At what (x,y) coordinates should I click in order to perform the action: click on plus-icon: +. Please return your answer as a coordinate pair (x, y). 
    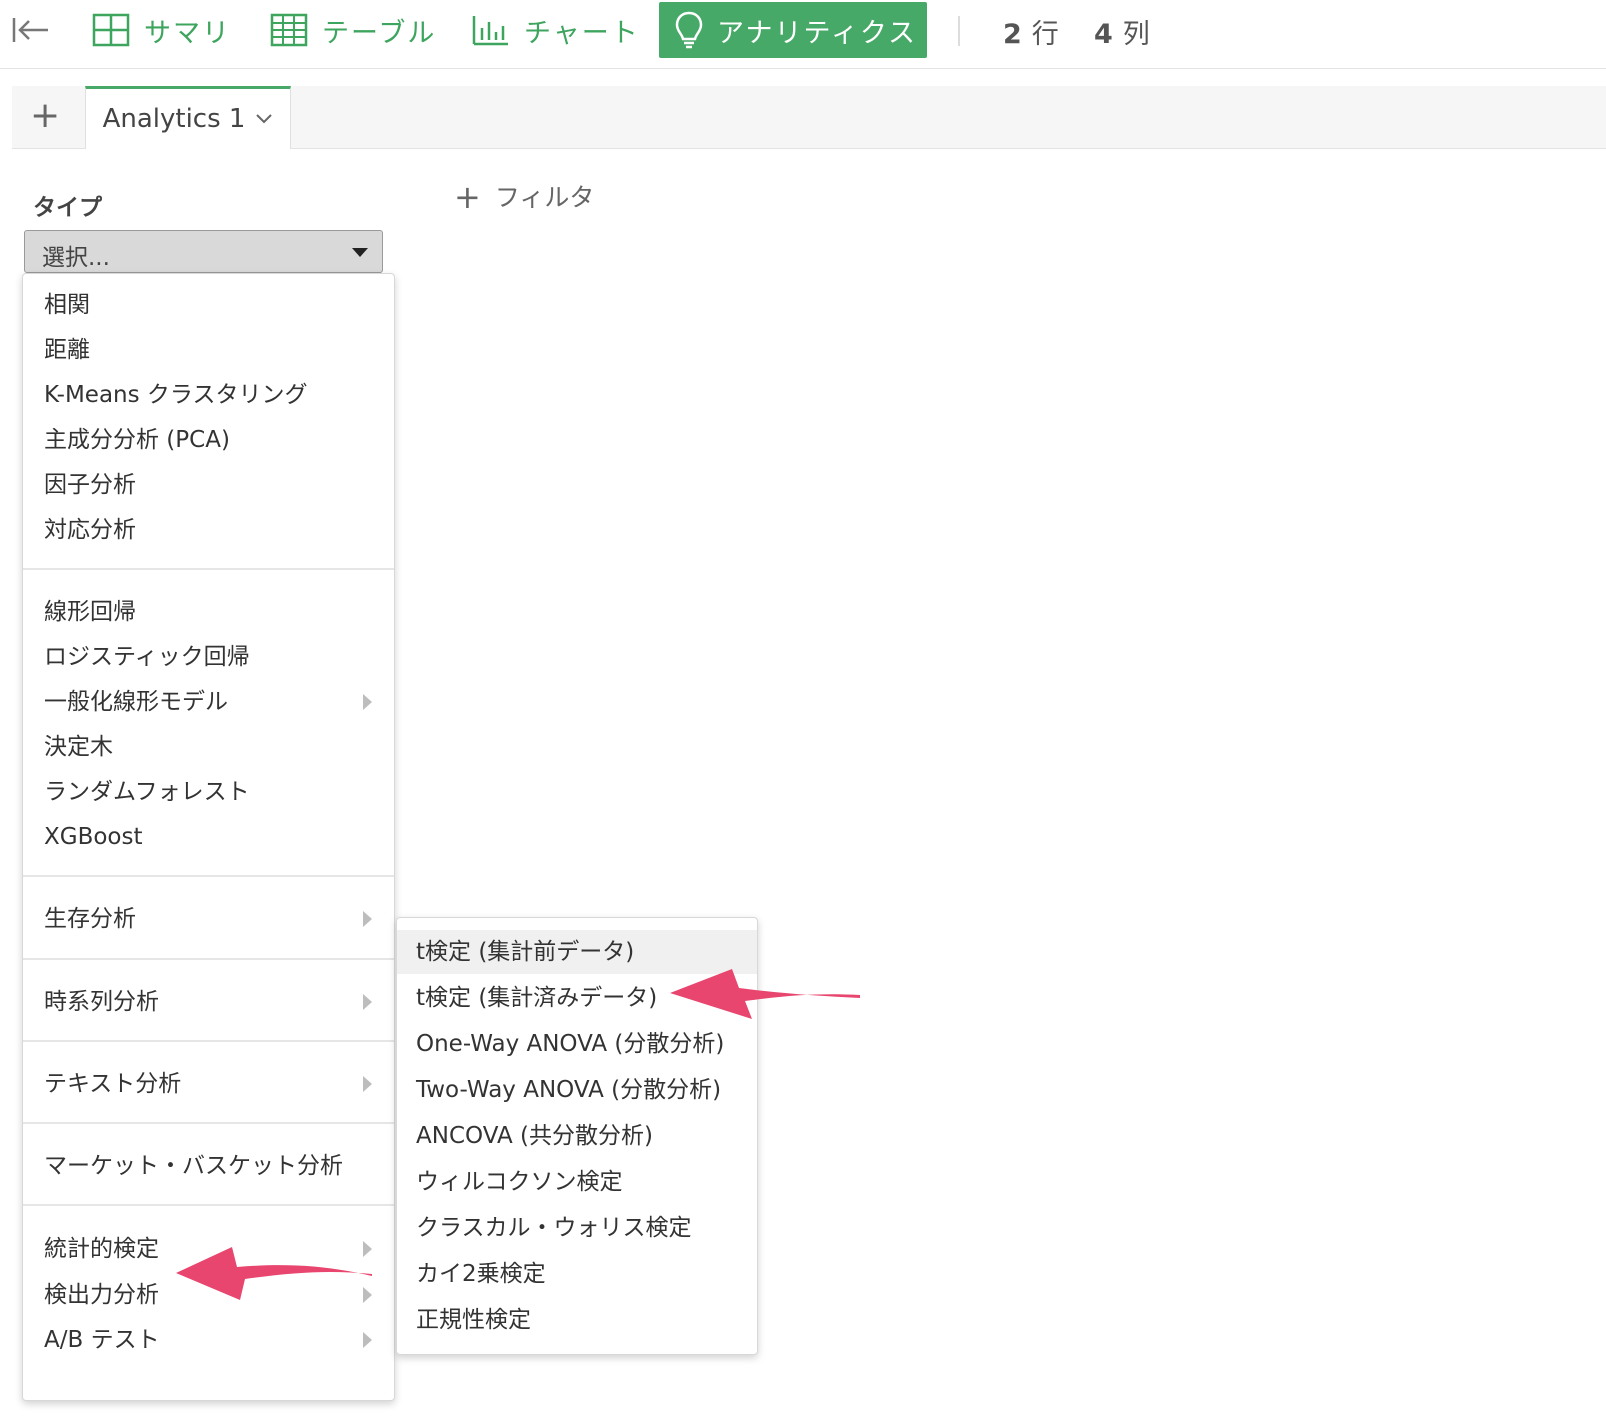
    Looking at the image, I should click on (467, 197).